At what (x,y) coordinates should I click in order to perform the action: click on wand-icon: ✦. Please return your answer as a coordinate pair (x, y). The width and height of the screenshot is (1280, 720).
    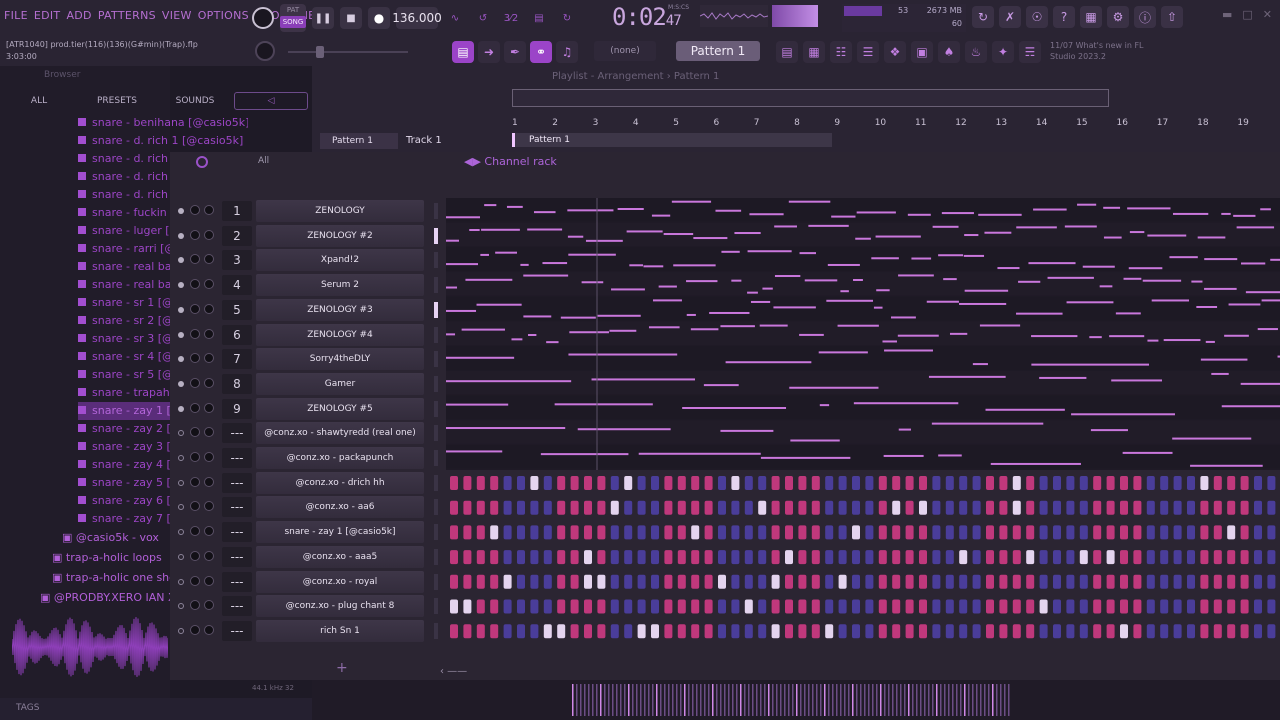
    Looking at the image, I should click on (1003, 52).